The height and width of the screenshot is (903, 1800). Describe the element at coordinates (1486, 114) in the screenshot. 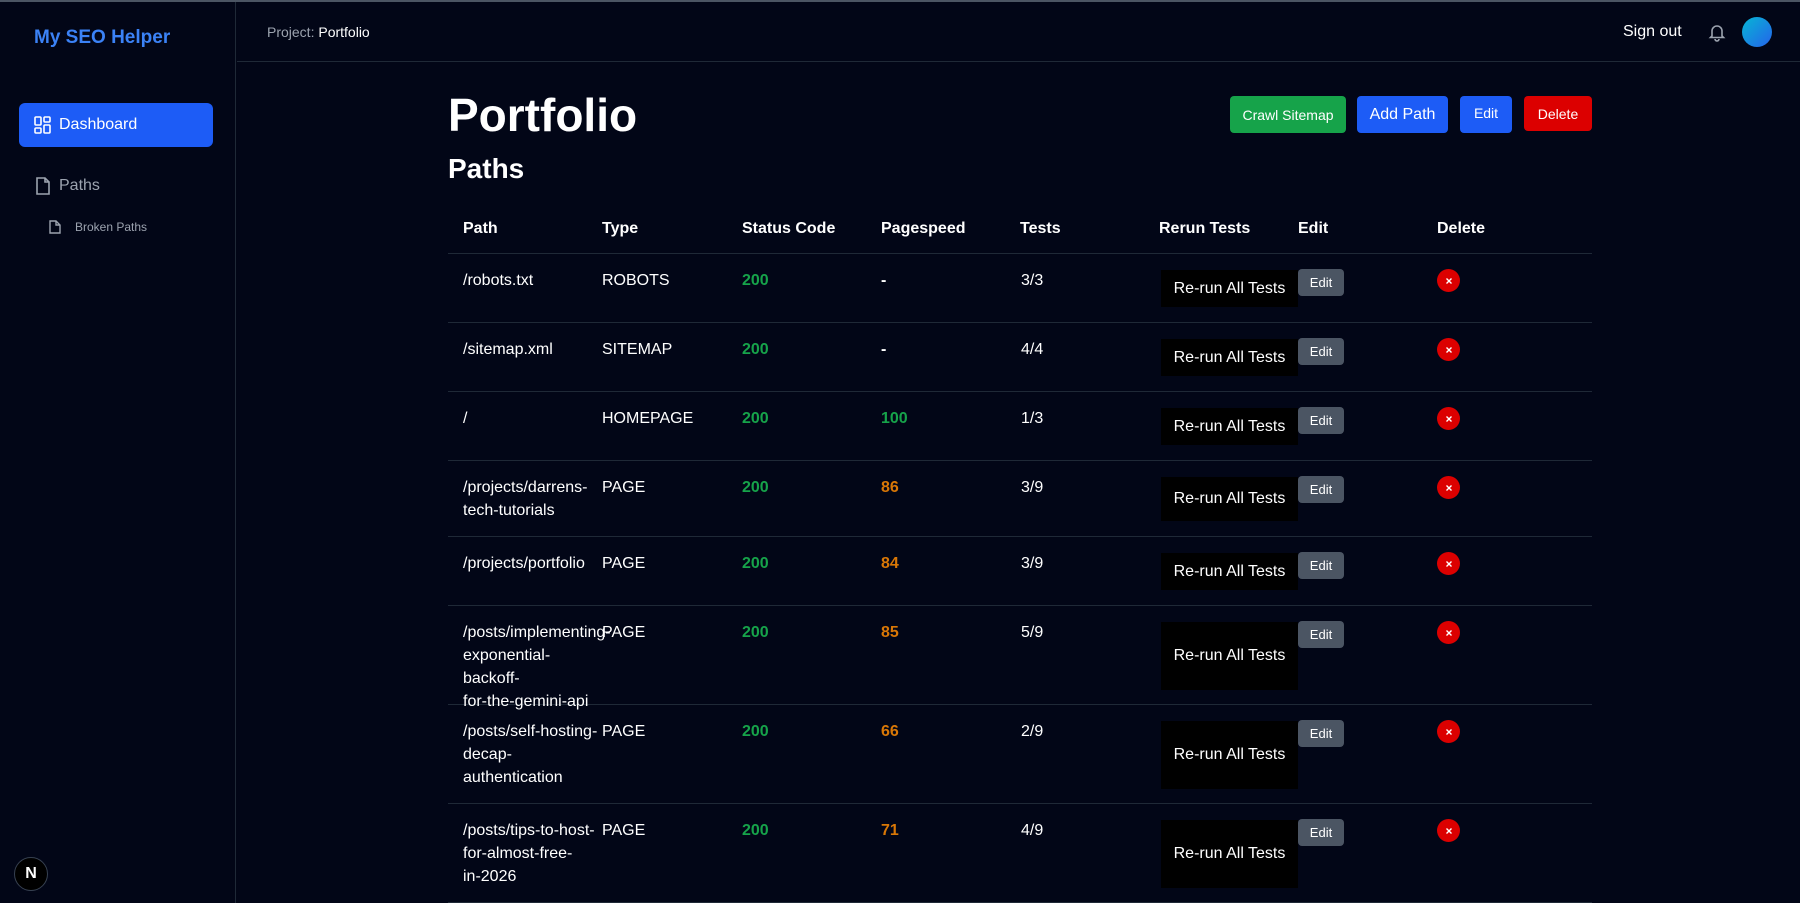

I see `edit-project-button: Edit` at that location.